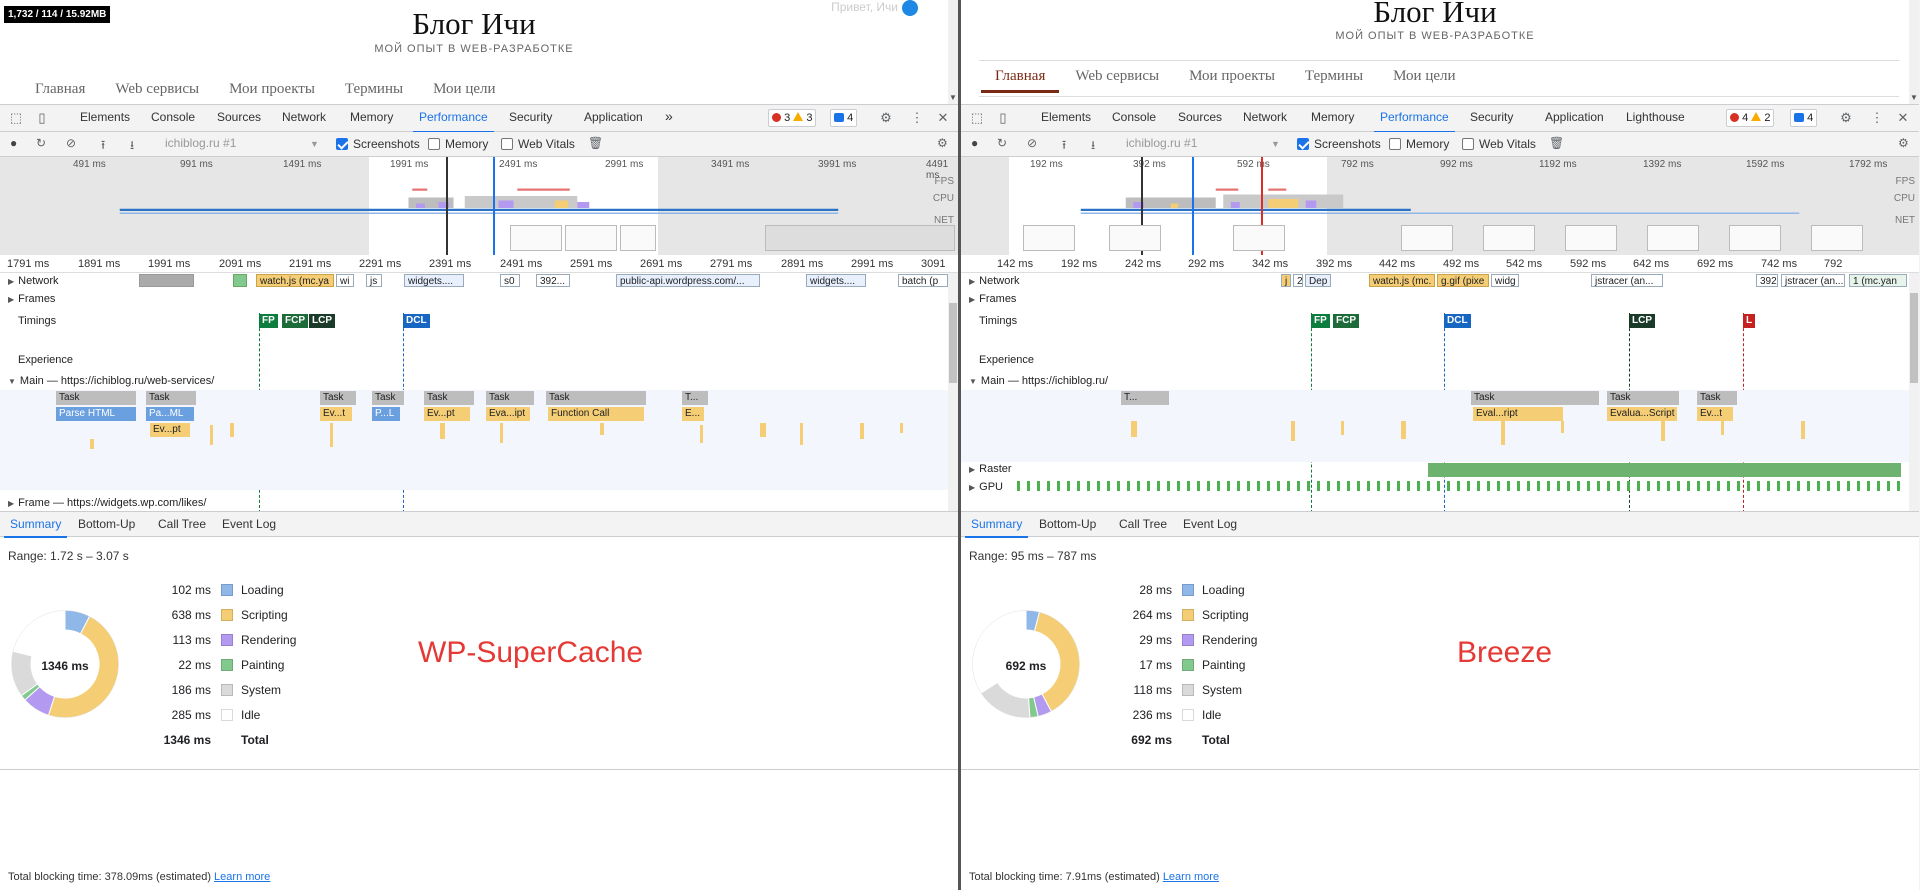 This screenshot has height=890, width=1920. Describe the element at coordinates (1134, 117) in the screenshot. I see `tab-console: Console` at that location.